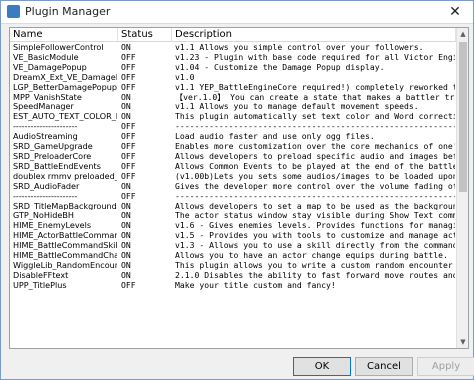 Image resolution: width=474 pixels, height=380 pixels. What do you see at coordinates (65, 205) in the screenshot?
I see `plugin-name-cell: SRD_TitleMapBackground` at bounding box center [65, 205].